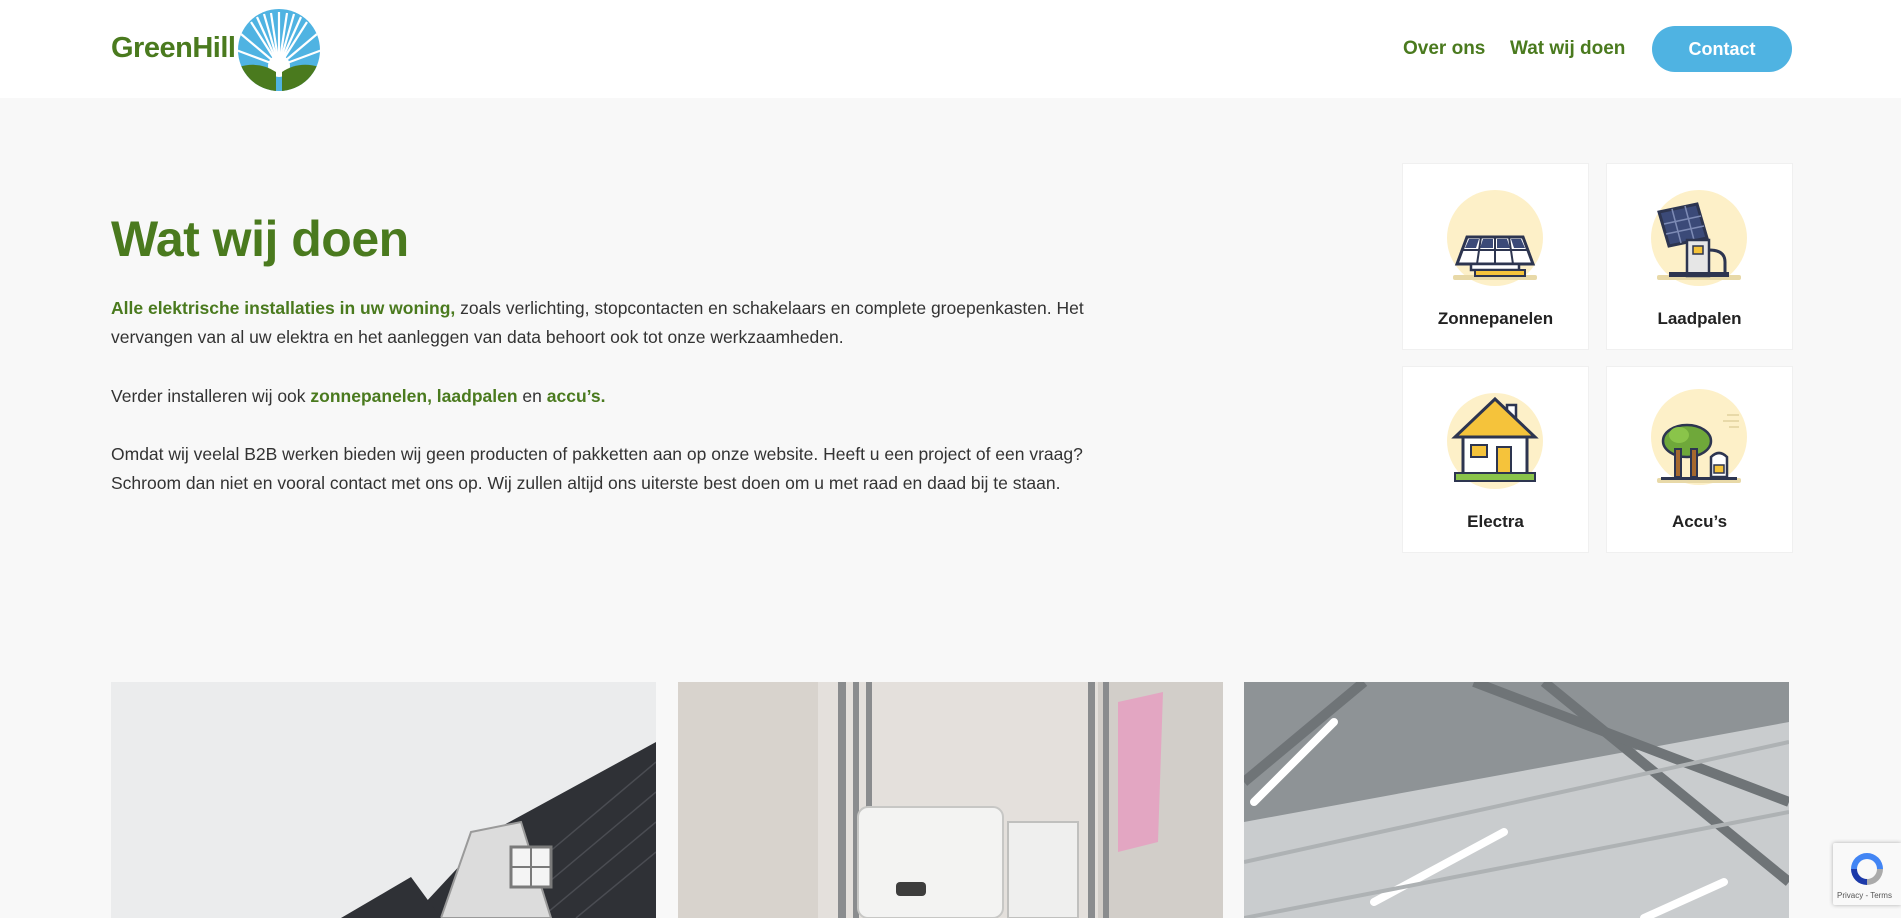  What do you see at coordinates (1495, 521) in the screenshot?
I see `card-label-electra: Electra` at bounding box center [1495, 521].